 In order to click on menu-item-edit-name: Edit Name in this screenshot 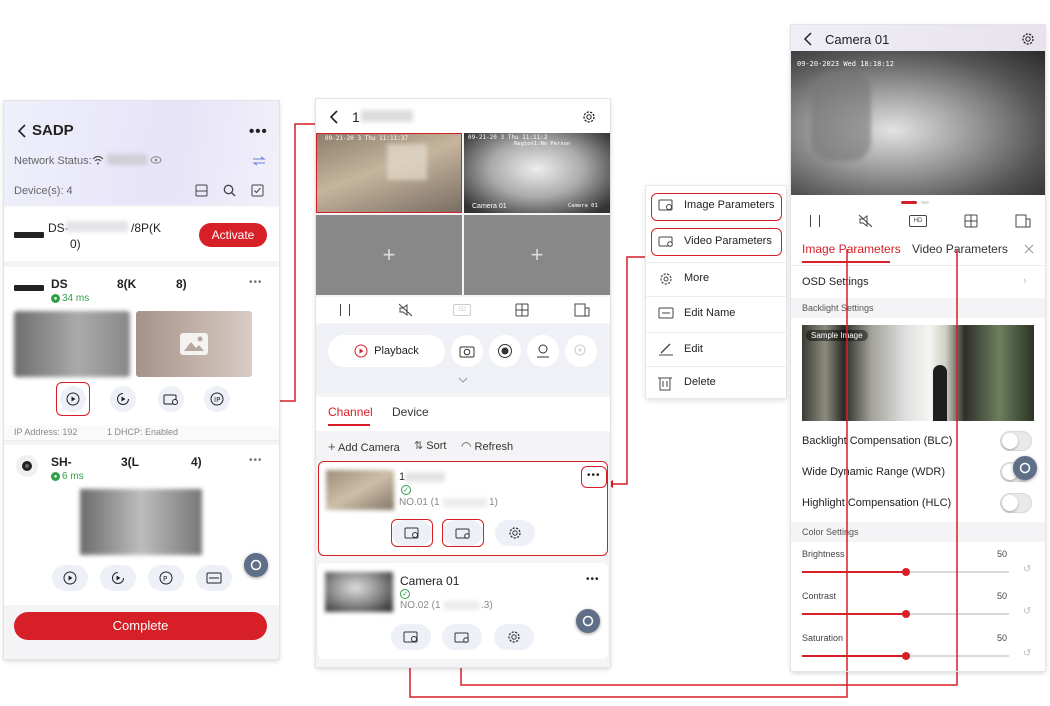, I will do `click(716, 311)`.